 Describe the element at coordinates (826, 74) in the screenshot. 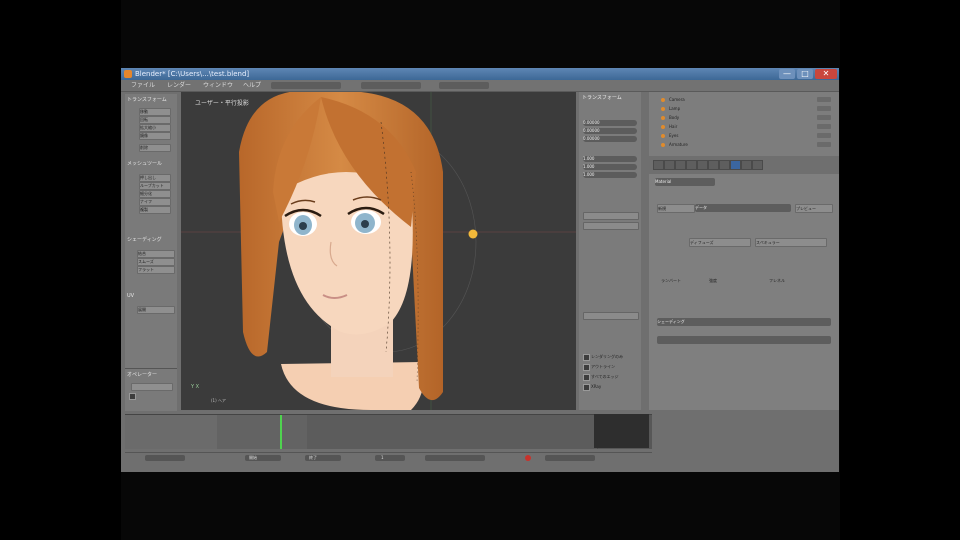

I see `close-button: ✕` at that location.